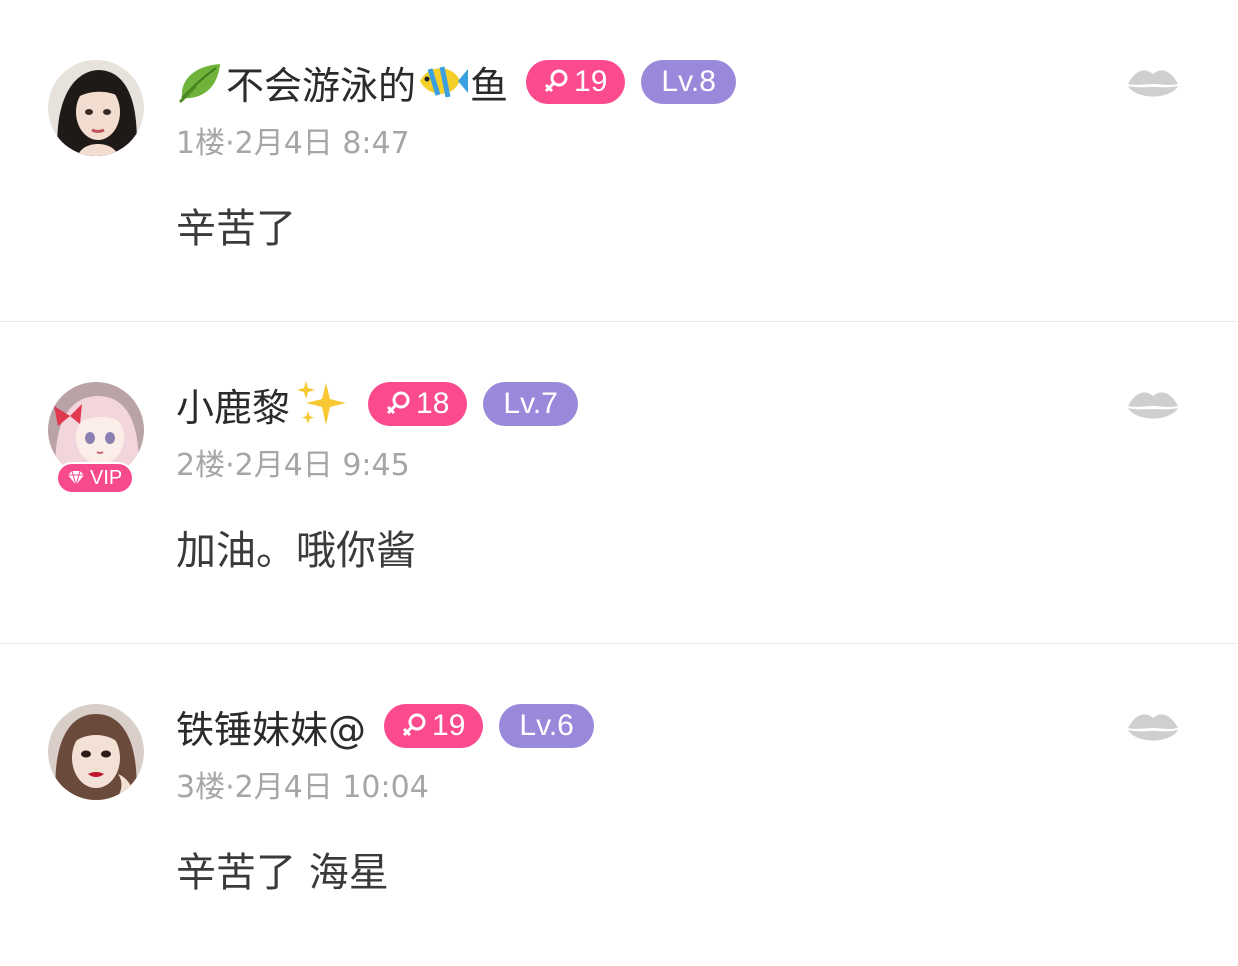  I want to click on name-row: 铁锤妹妹@ 19 Lv.6, so click(385, 726).